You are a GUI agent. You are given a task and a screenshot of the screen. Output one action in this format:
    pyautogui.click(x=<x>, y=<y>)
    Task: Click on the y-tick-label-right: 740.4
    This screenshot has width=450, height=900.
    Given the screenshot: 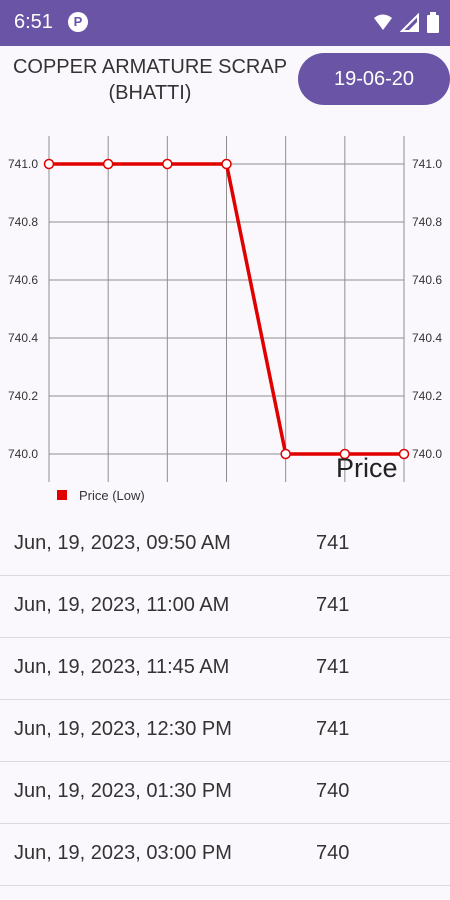 What is the action you would take?
    pyautogui.click(x=427, y=338)
    